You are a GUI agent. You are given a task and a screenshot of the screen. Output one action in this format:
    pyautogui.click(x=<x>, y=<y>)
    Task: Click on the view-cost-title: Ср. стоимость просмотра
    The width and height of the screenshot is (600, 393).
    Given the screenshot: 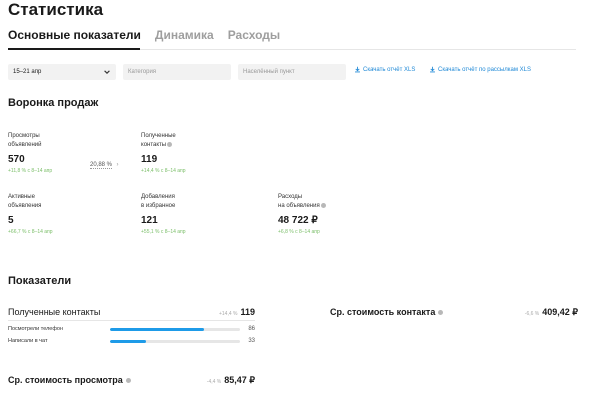 What is the action you would take?
    pyautogui.click(x=65, y=380)
    